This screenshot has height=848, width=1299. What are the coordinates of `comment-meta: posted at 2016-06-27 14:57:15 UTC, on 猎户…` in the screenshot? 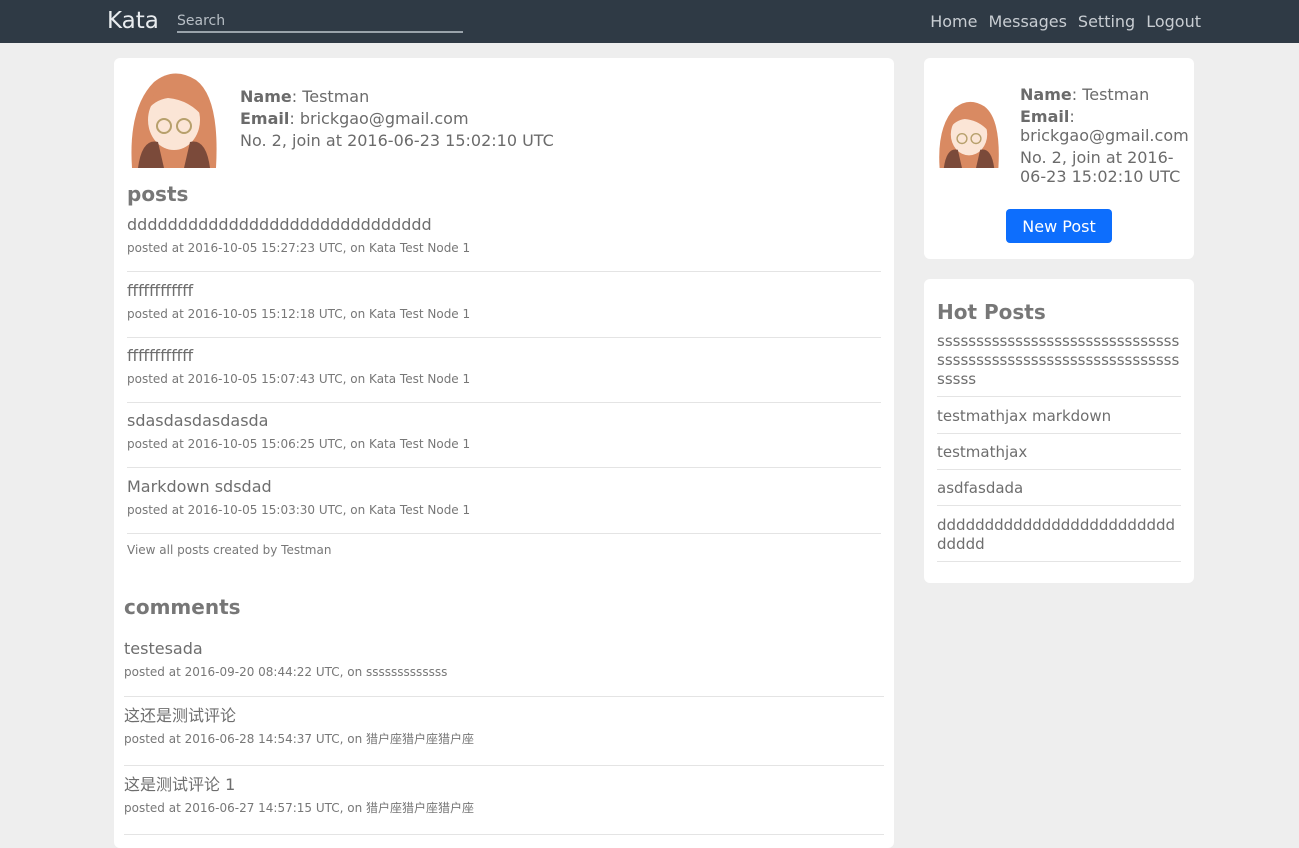 It's located at (299, 808).